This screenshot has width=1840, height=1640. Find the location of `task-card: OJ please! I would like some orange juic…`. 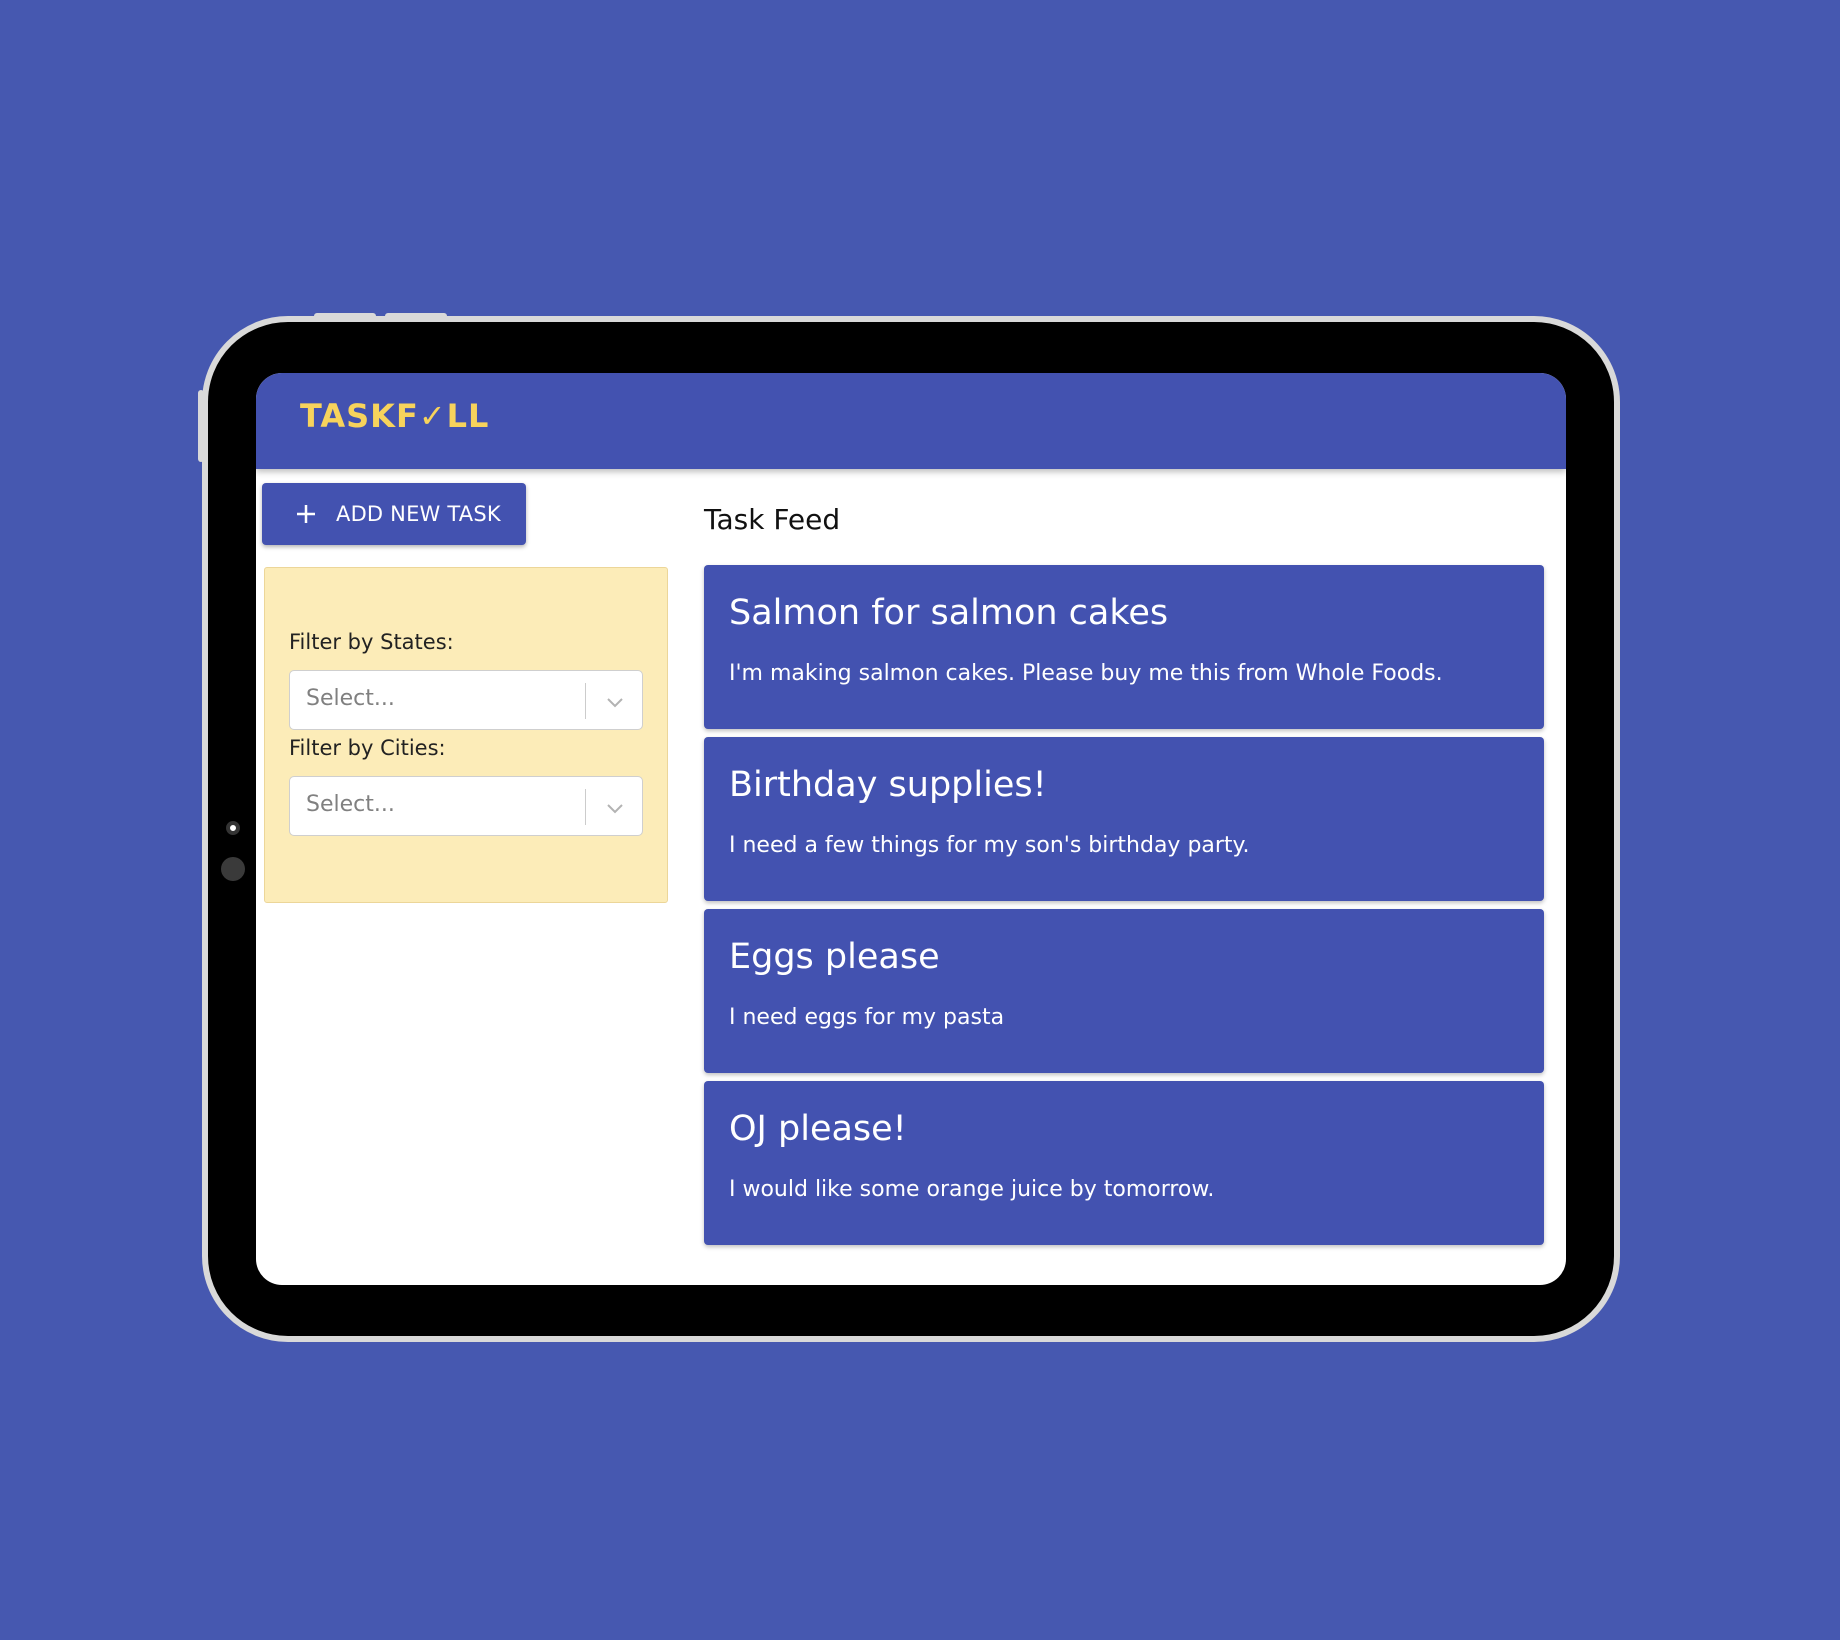

task-card: OJ please! I would like some orange juic… is located at coordinates (1124, 1163).